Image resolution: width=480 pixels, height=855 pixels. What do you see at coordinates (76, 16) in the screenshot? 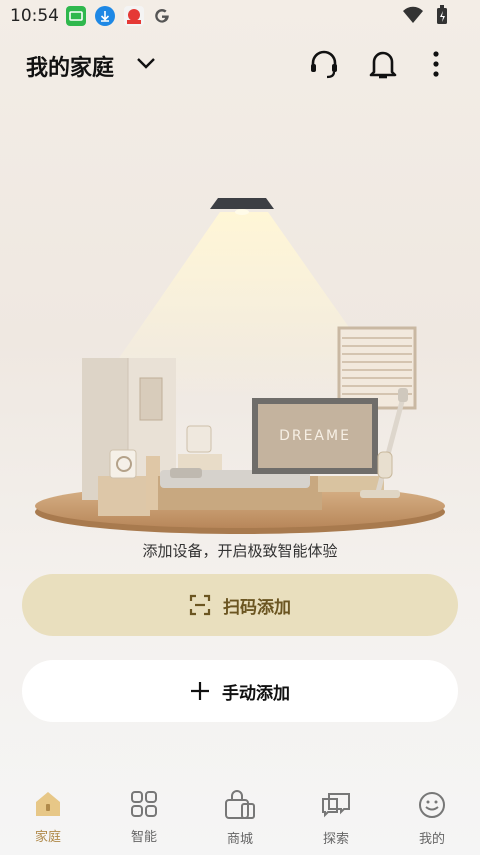
I see `app-notification-icon` at bounding box center [76, 16].